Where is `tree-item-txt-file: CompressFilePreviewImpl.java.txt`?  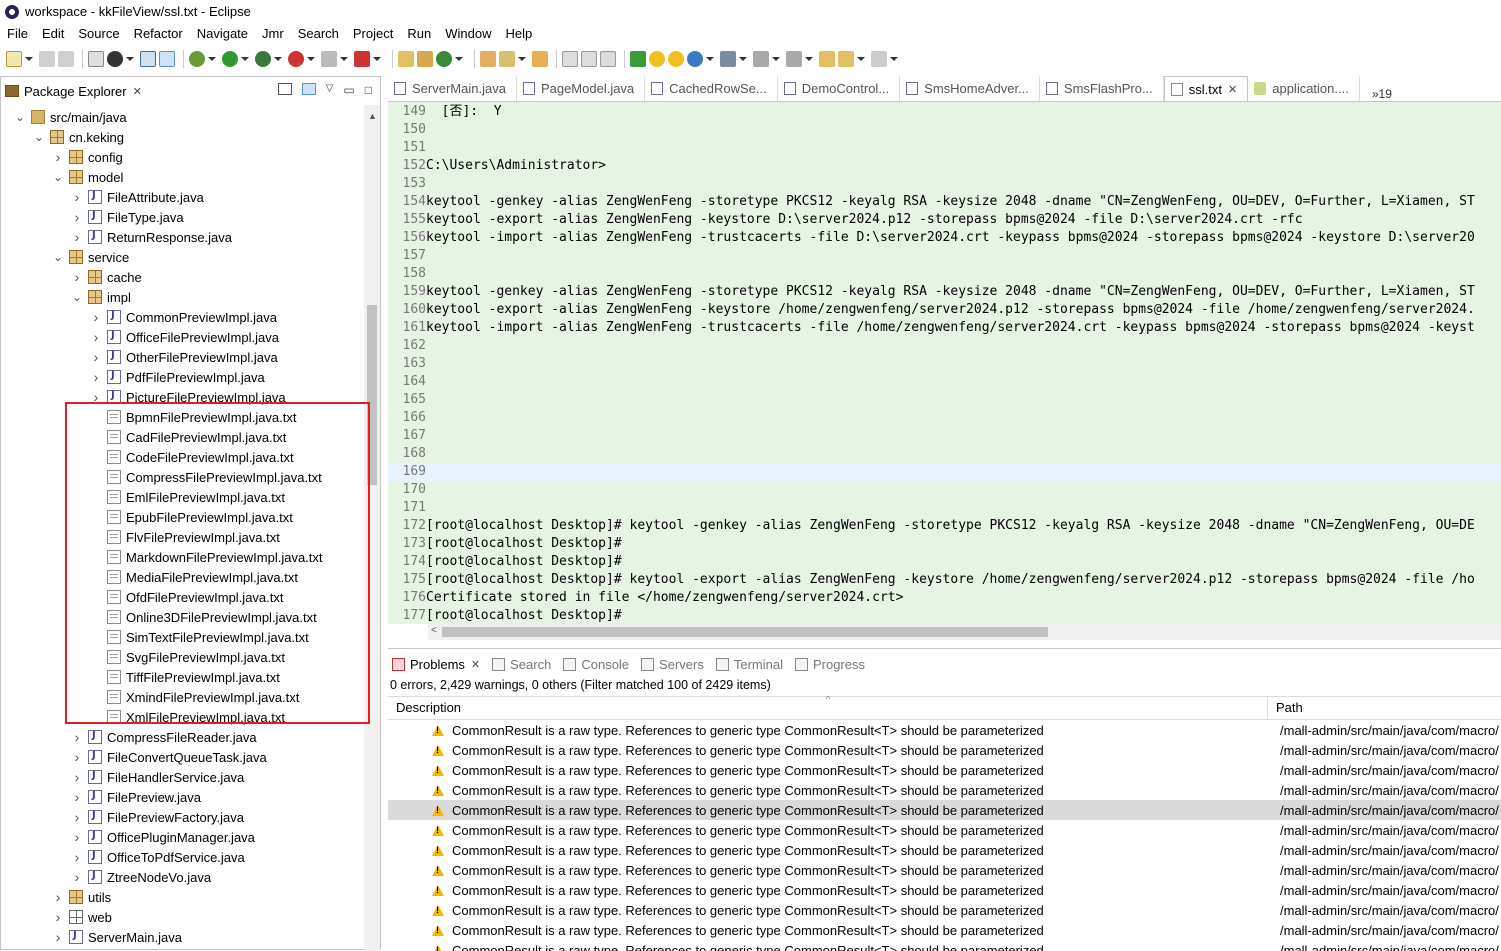 tree-item-txt-file: CompressFilePreviewImpl.java.txt is located at coordinates (206, 477).